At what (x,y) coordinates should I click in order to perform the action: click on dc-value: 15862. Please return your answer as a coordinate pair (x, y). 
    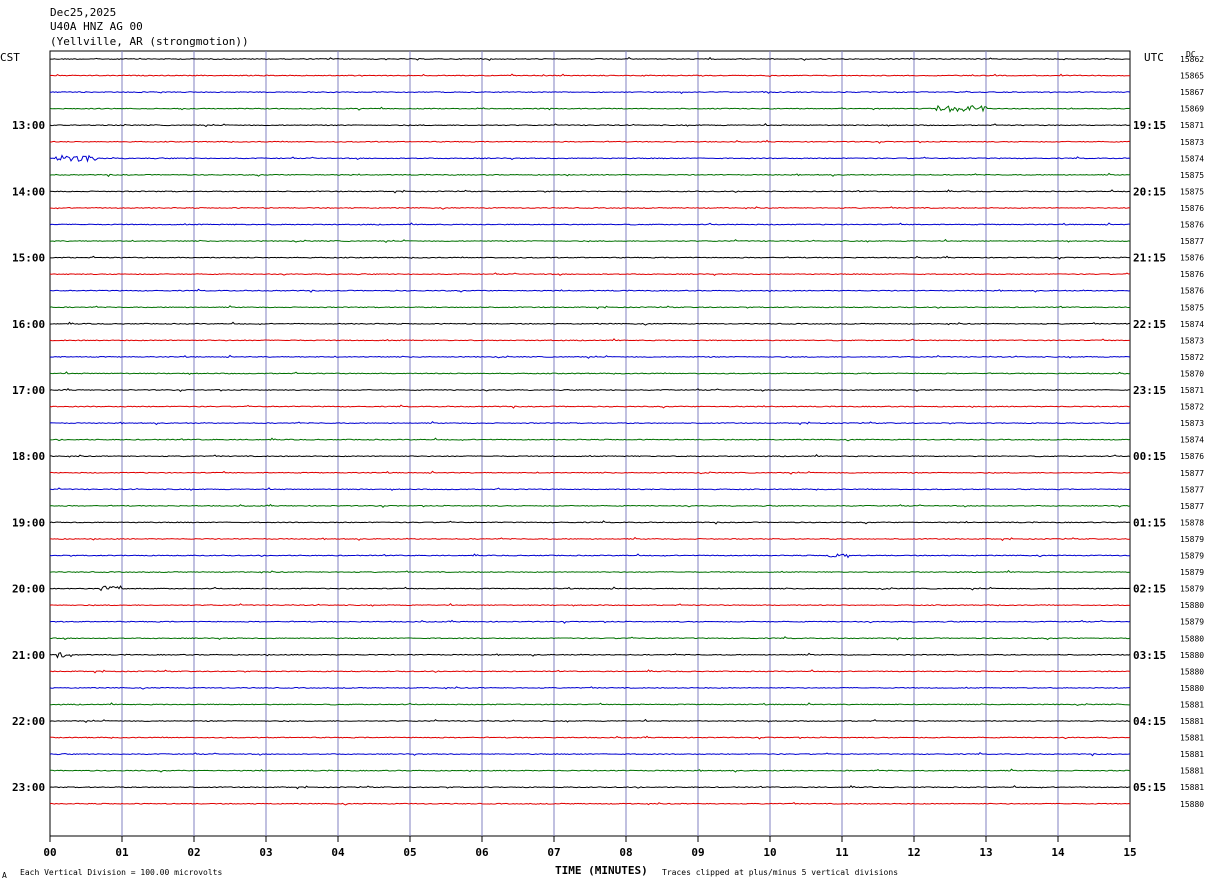
    Looking at the image, I should click on (1192, 59).